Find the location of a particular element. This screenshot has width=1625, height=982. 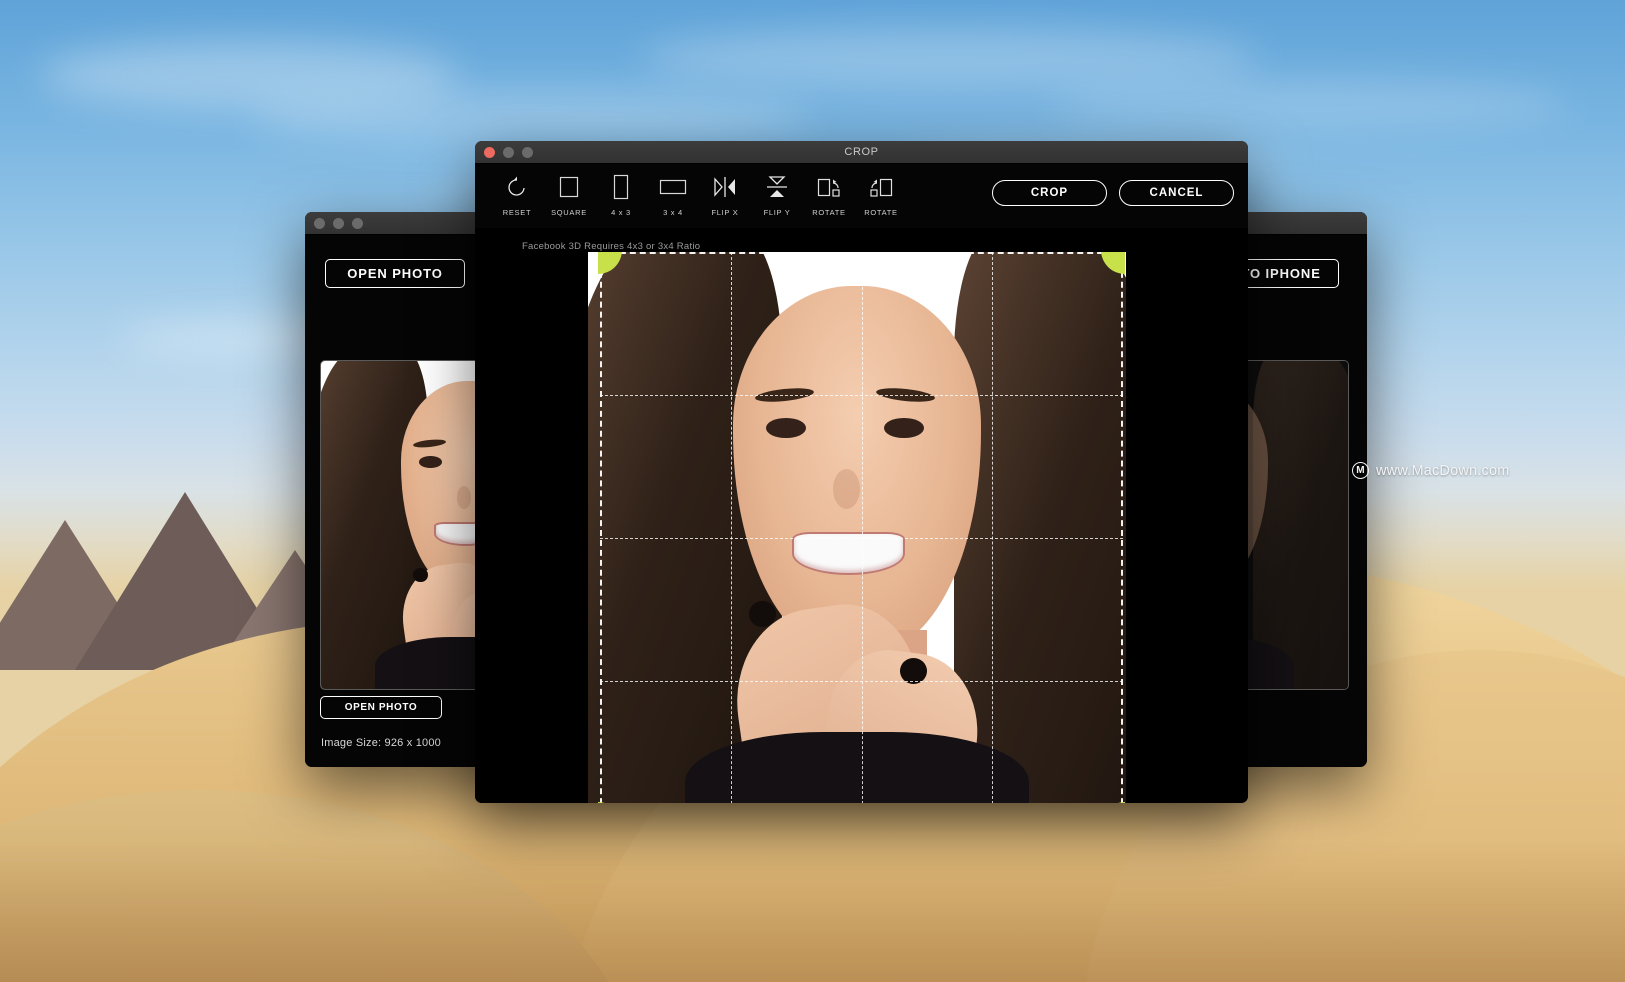

square-ratio-tool: SQUARE is located at coordinates (569, 194).